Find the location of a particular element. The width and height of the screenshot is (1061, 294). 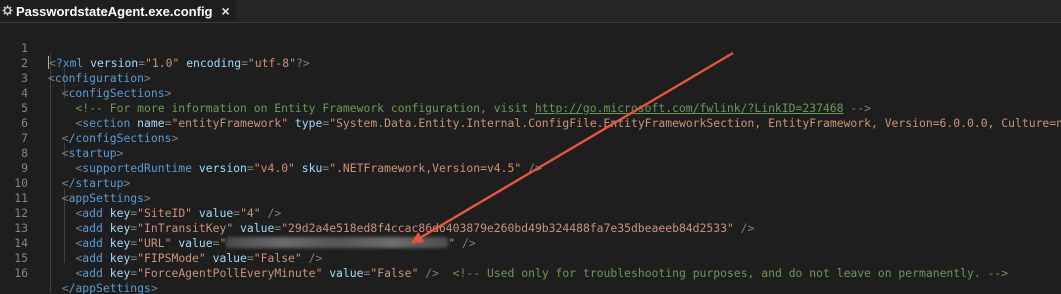

code-line: 11 <add key="SiteID" value="4" /> is located at coordinates (530, 198).